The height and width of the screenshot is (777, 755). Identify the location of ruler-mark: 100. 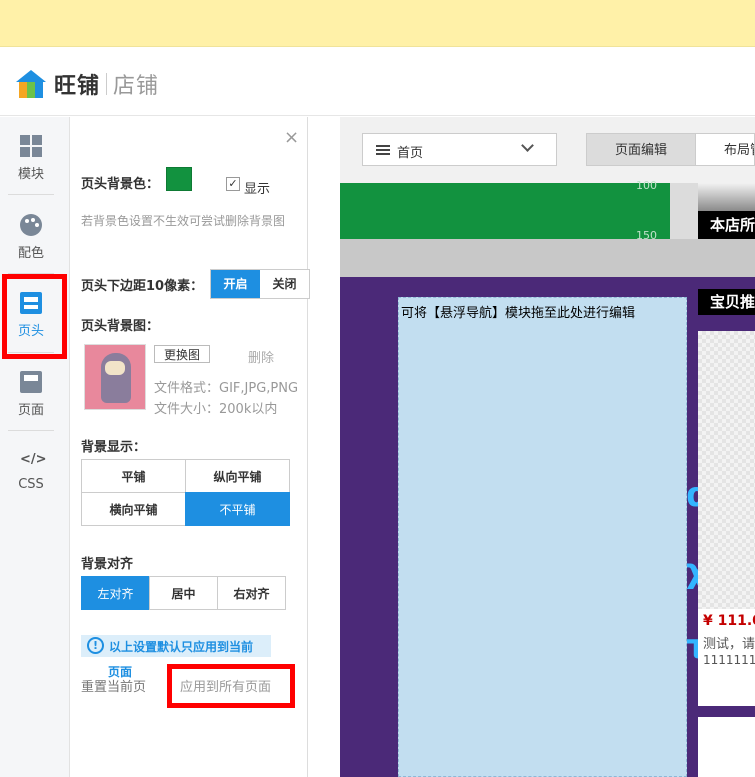
(646, 185).